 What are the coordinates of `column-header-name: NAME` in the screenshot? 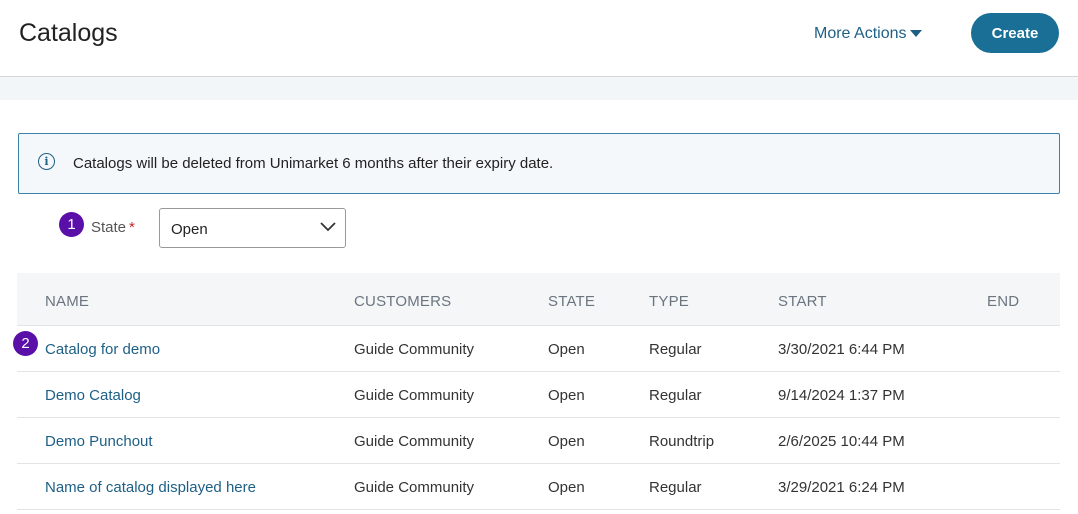 It's located at (67, 301).